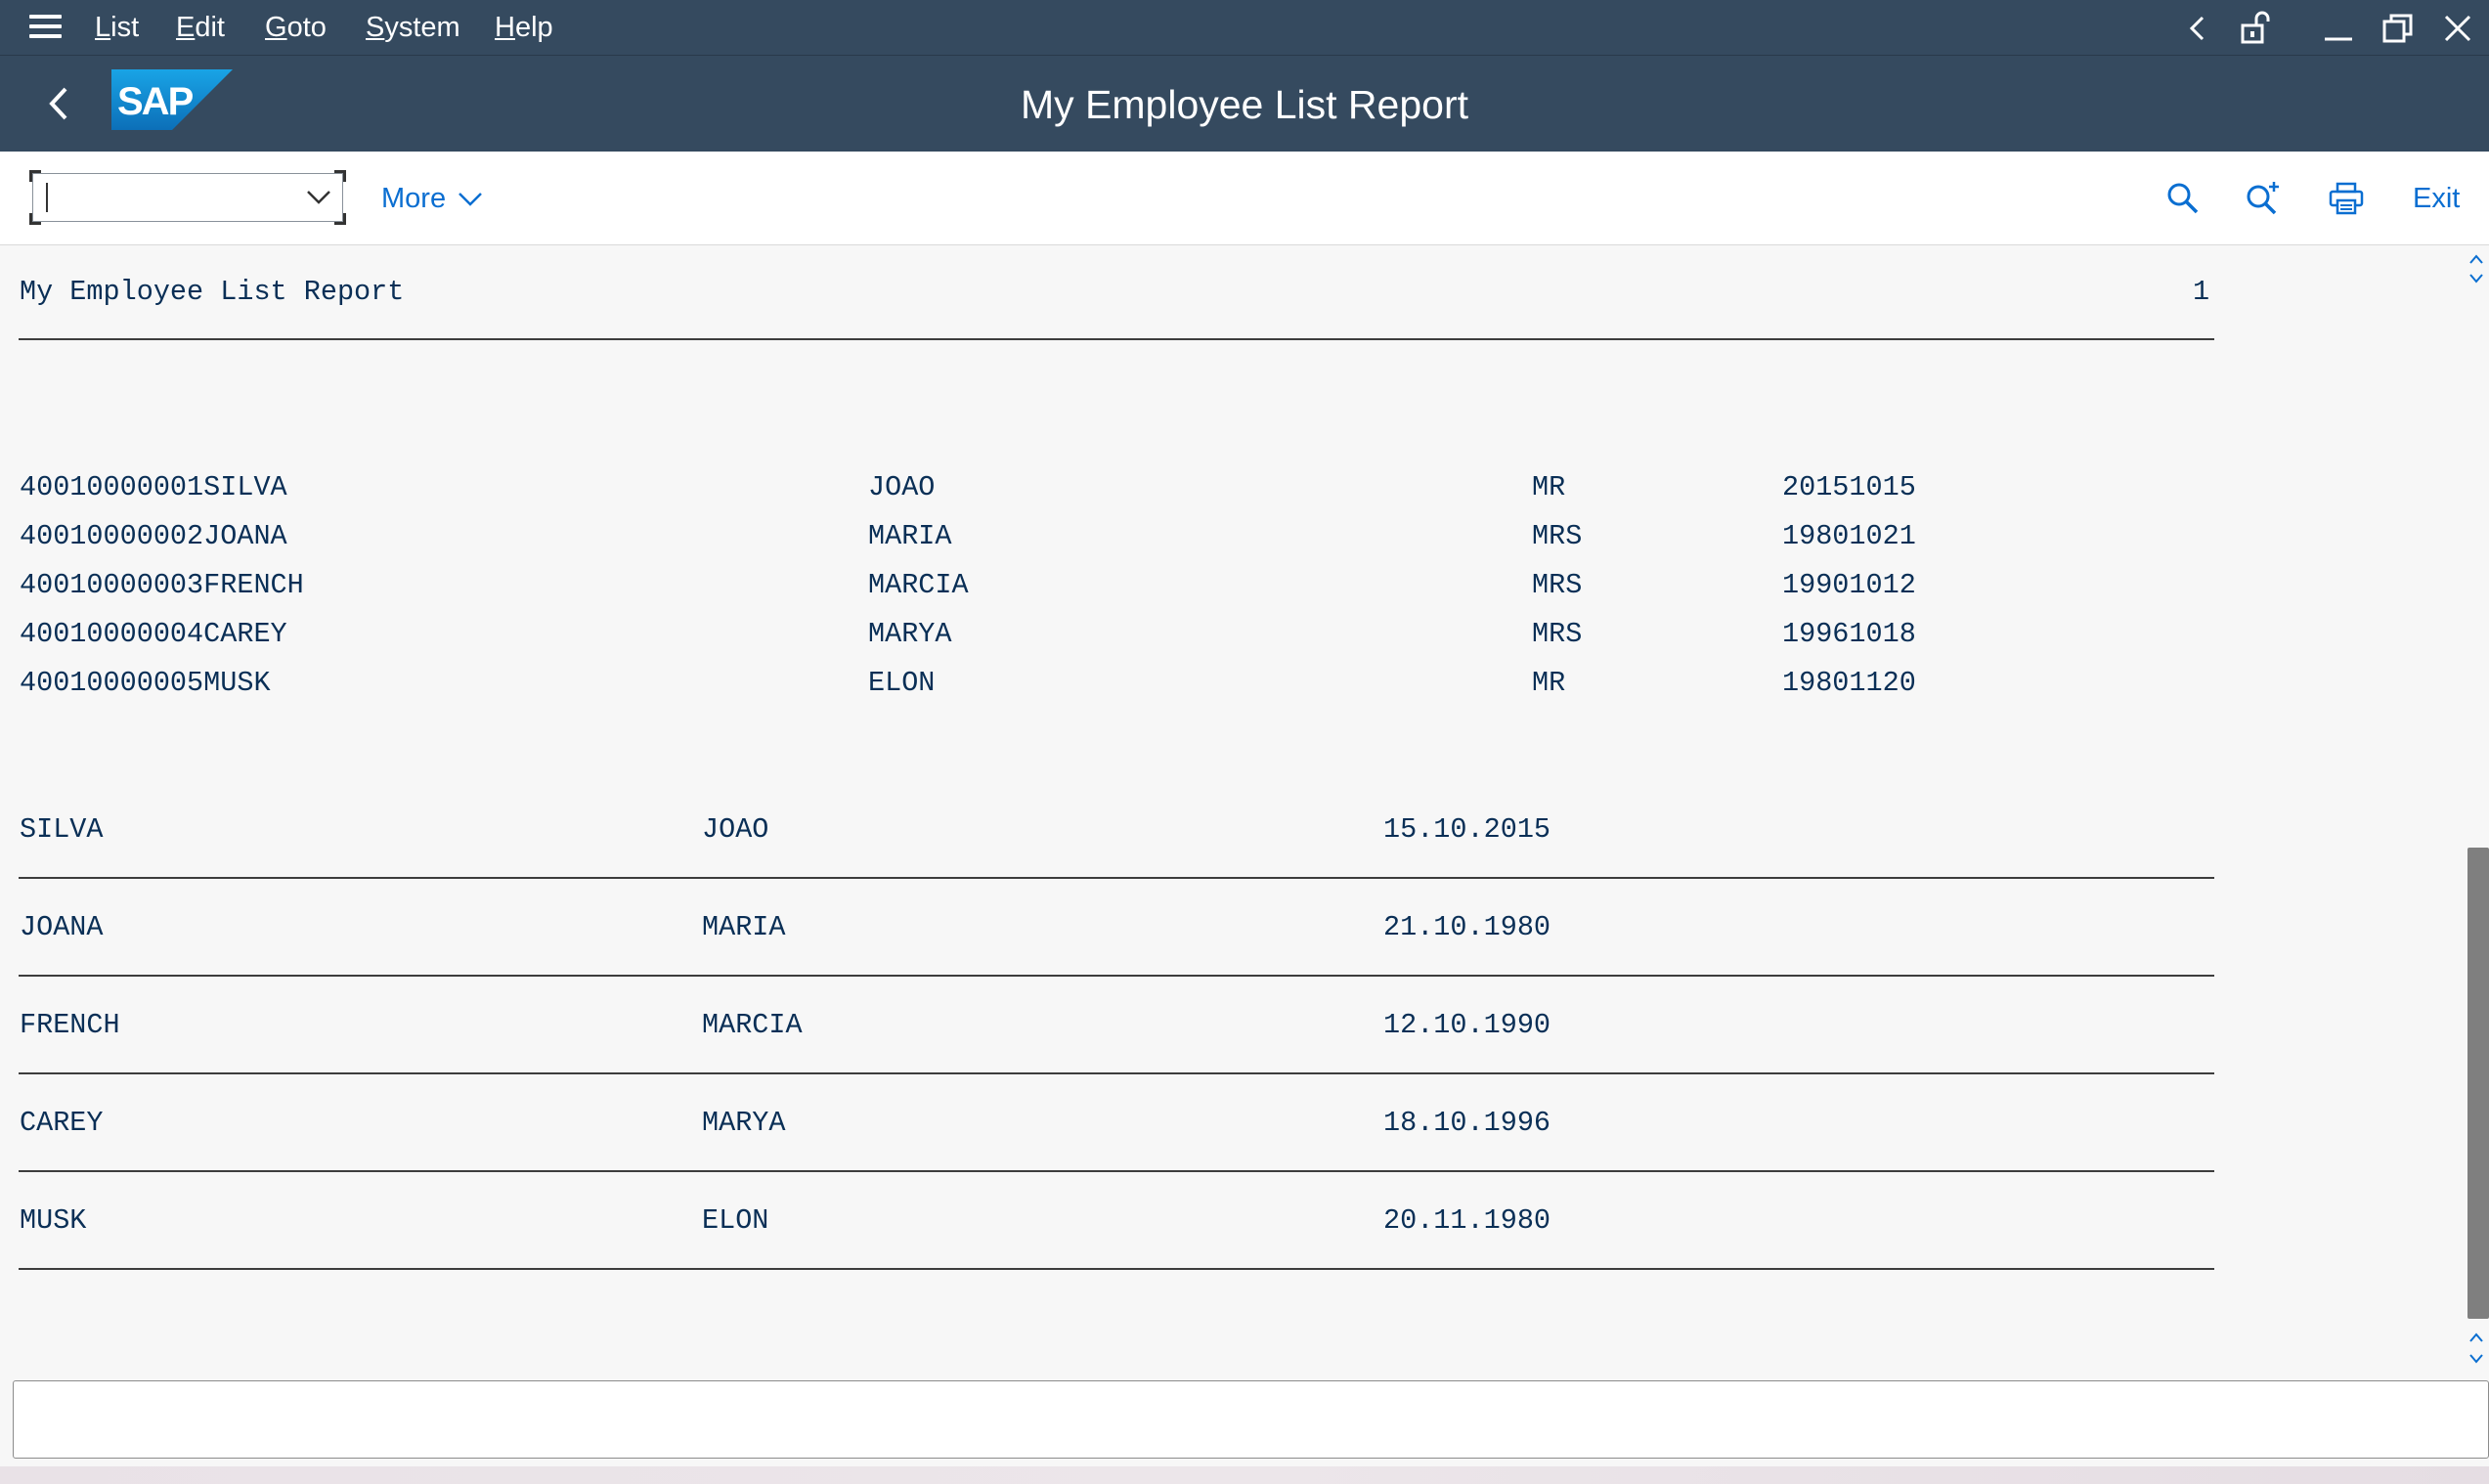 The height and width of the screenshot is (1484, 2489). I want to click on raw-date: 19901012, so click(1849, 585).